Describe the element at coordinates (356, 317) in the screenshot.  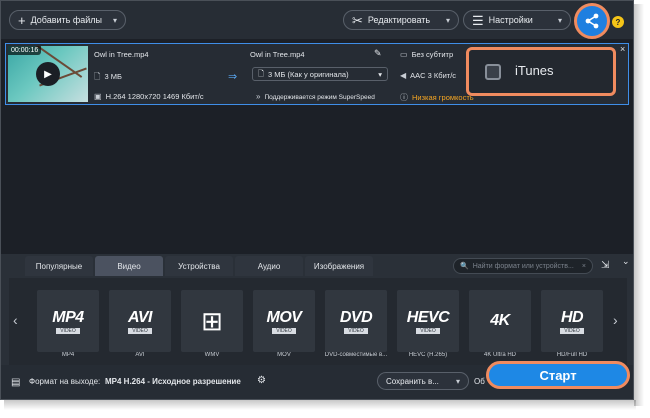
I see `format-logo: DVD` at that location.